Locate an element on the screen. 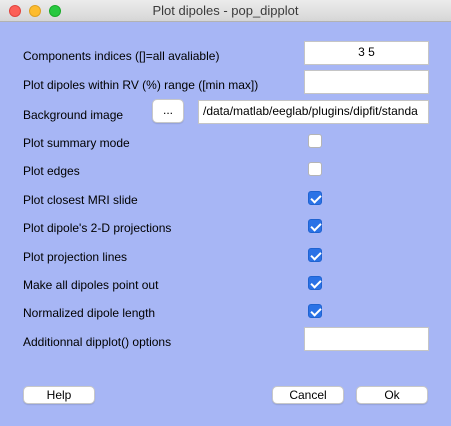 The image size is (451, 426). options-label: Additionnal dipplot() options is located at coordinates (97, 342).